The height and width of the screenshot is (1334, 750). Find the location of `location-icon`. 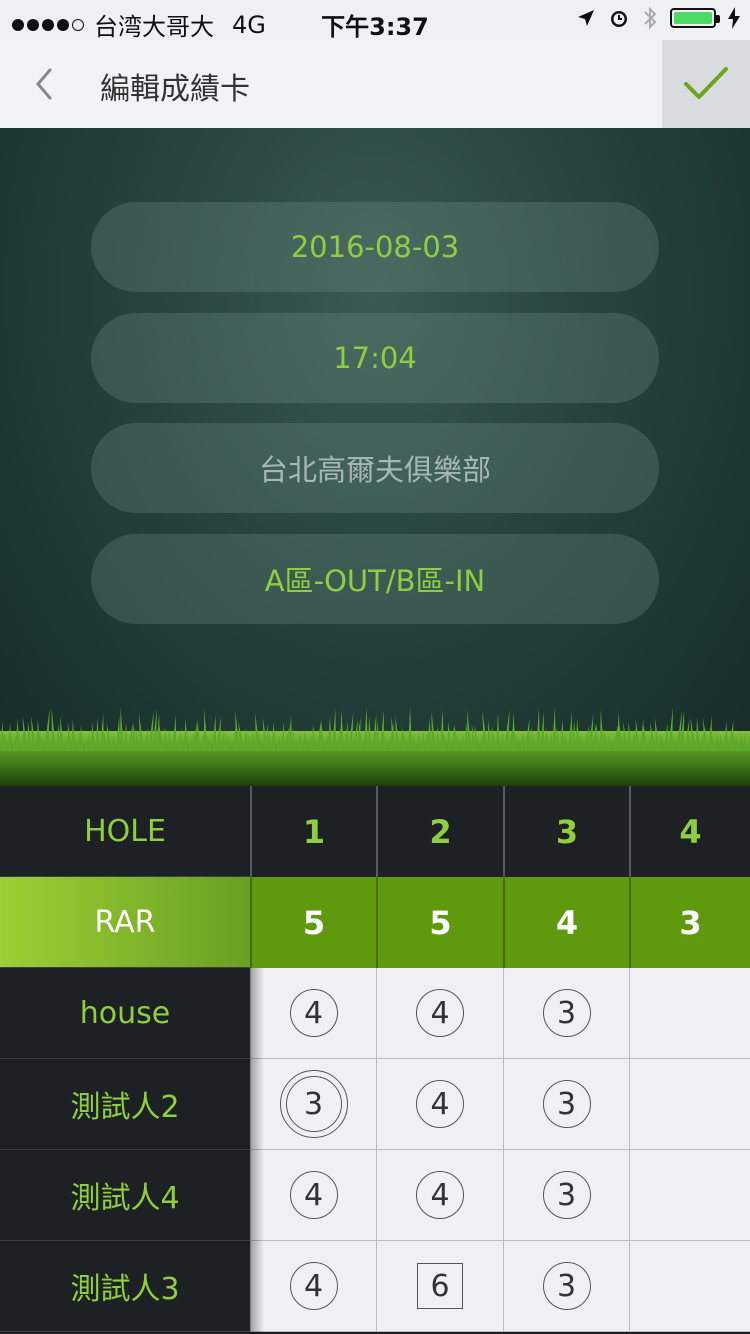

location-icon is located at coordinates (586, 18).